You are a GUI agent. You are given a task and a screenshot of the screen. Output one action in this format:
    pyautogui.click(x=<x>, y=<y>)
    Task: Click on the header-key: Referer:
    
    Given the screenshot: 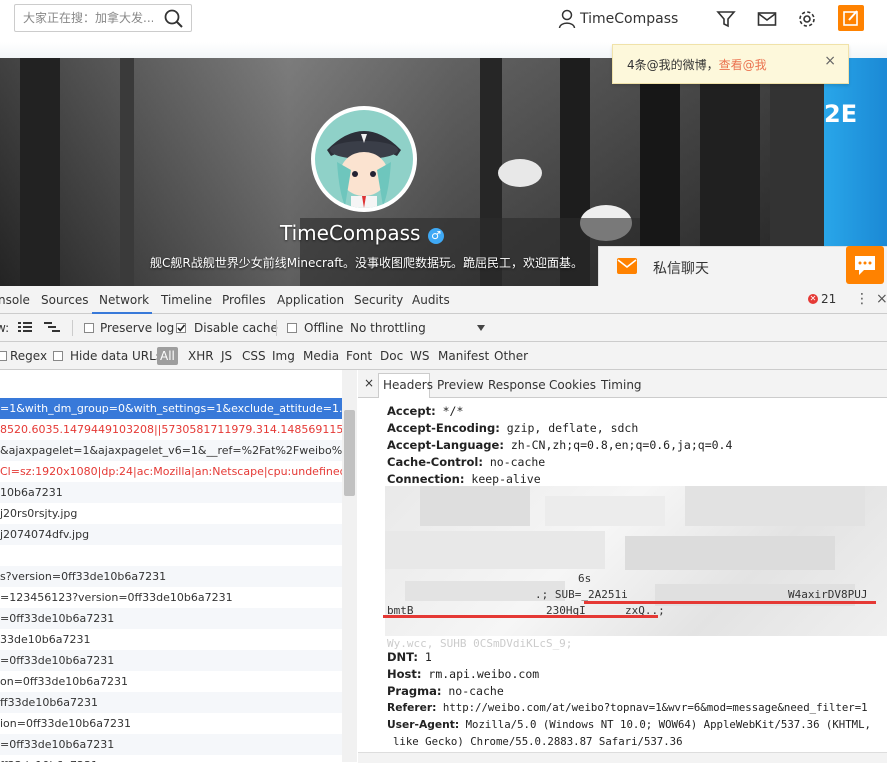 What is the action you would take?
    pyautogui.click(x=412, y=707)
    